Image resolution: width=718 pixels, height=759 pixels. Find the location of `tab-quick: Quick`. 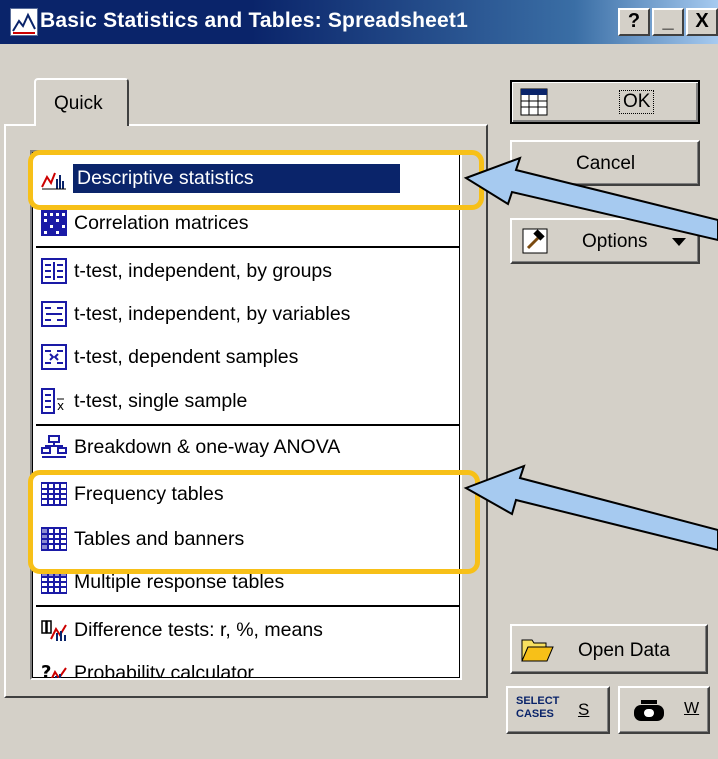

tab-quick: Quick is located at coordinates (81, 102).